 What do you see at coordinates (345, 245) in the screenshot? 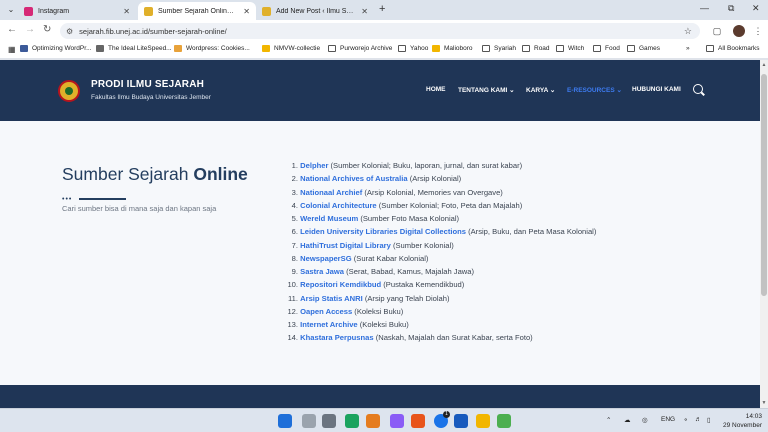
I see `source-link: HathiTrust Digital Library` at bounding box center [345, 245].